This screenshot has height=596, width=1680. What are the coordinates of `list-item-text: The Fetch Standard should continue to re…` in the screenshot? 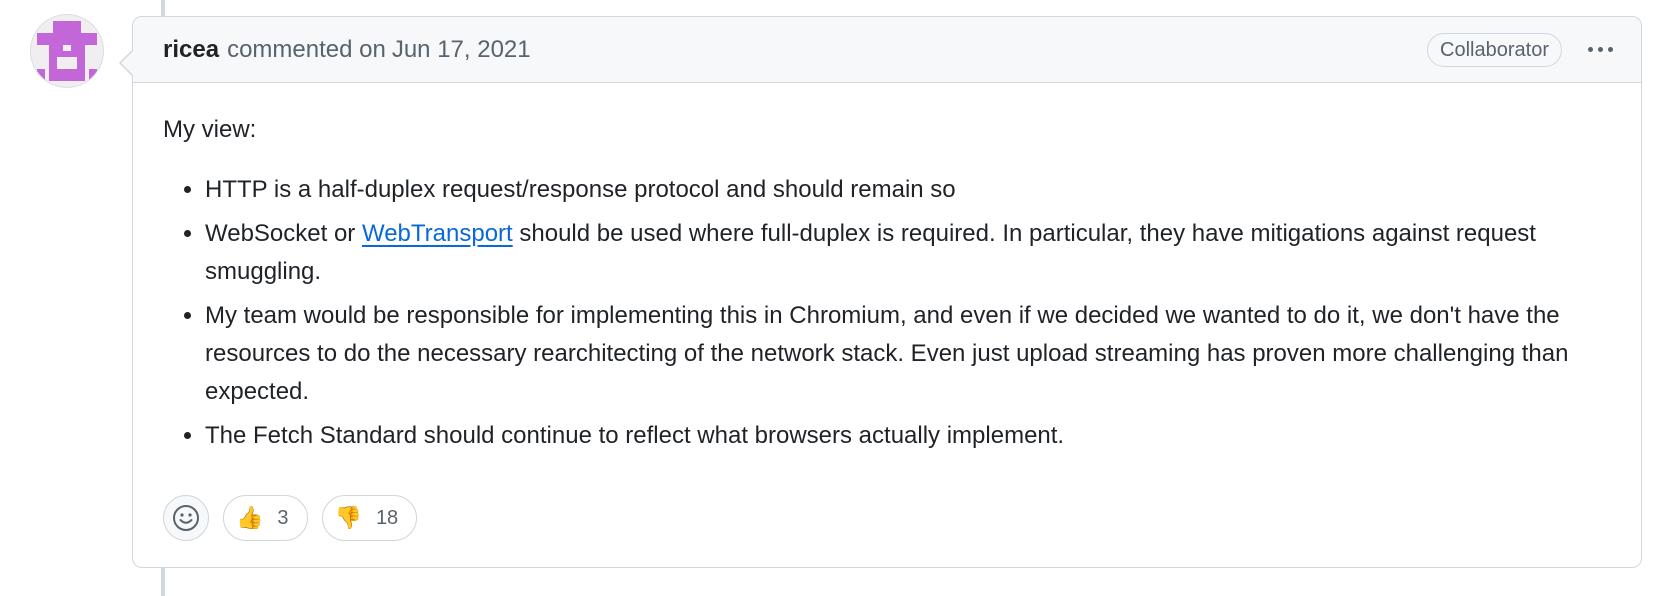 It's located at (635, 435).